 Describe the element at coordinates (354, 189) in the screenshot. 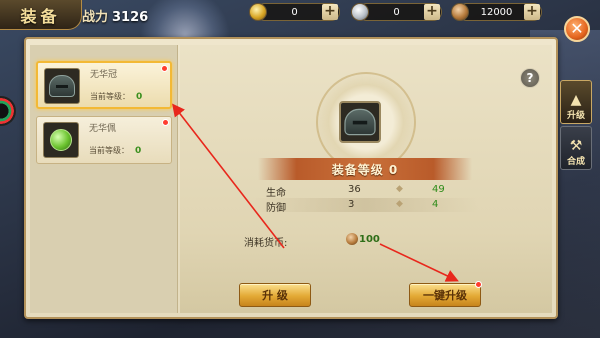

I see `stat-current: 36` at that location.